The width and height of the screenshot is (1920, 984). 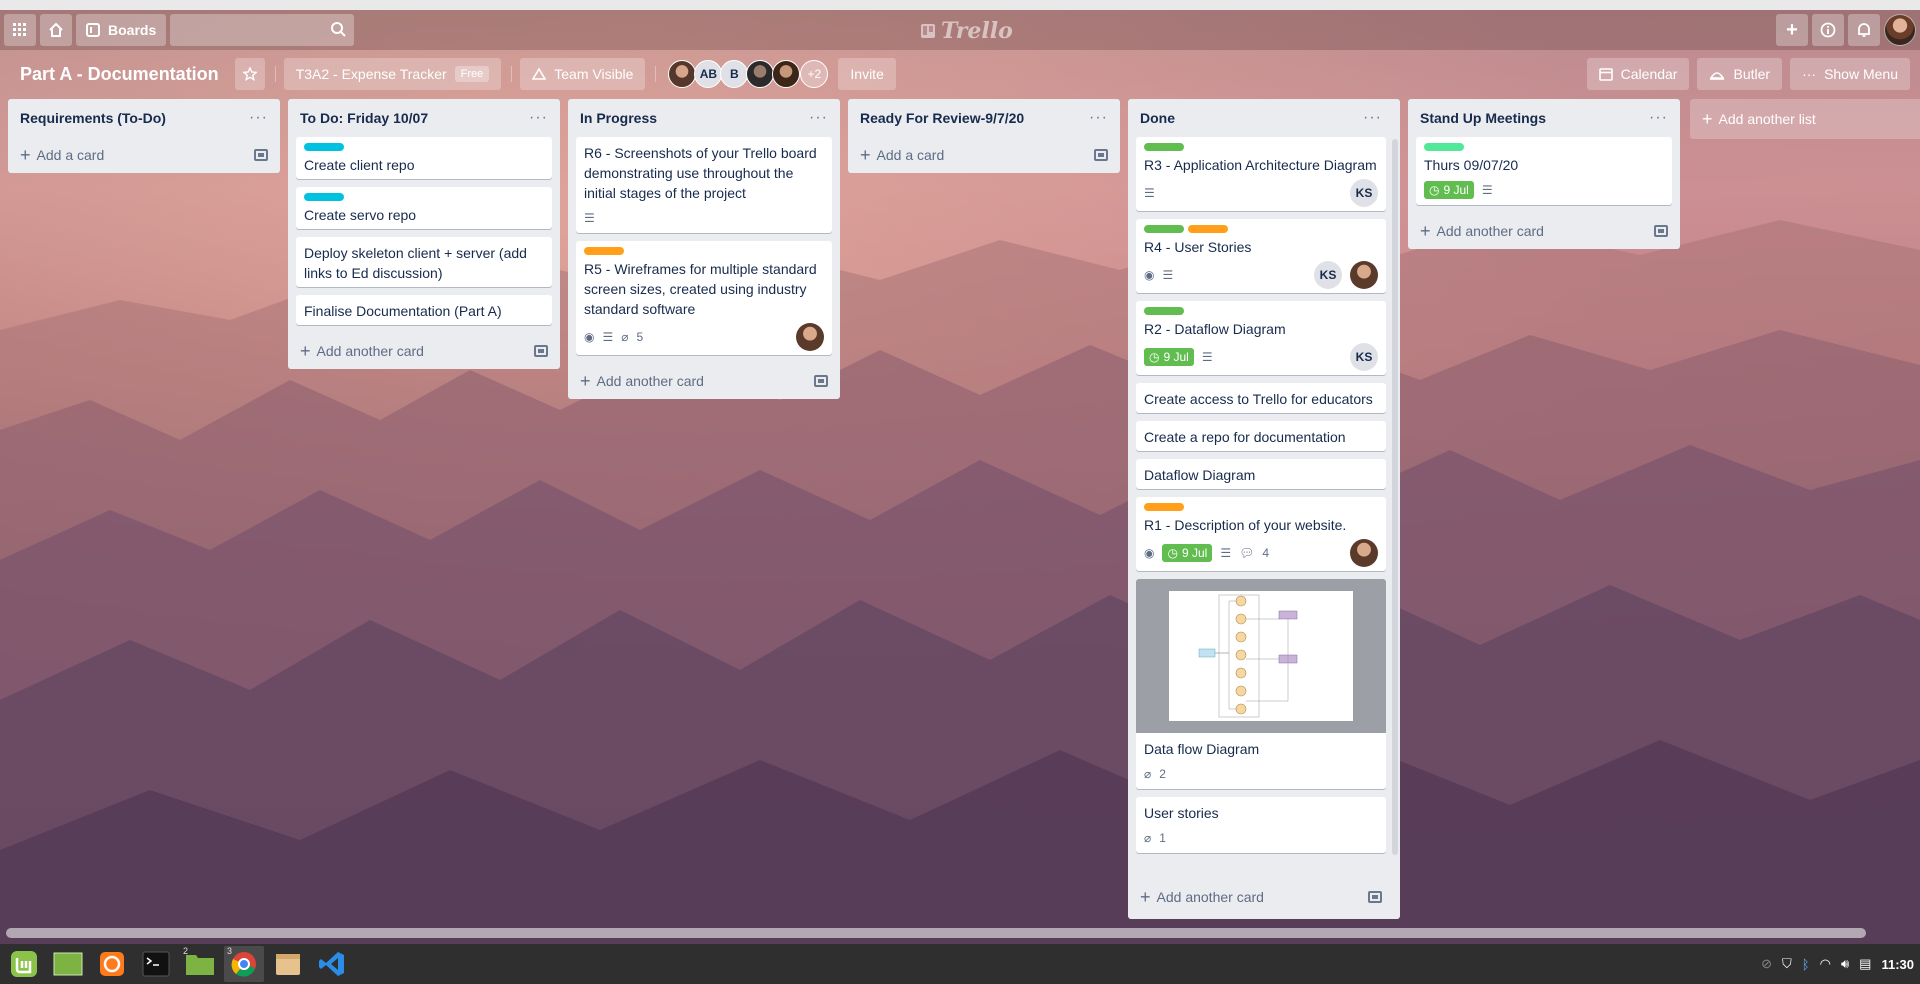 I want to click on card: R2 - Dataflow Diagram ◷ 9 Jul ☰ KS, so click(x=1261, y=338).